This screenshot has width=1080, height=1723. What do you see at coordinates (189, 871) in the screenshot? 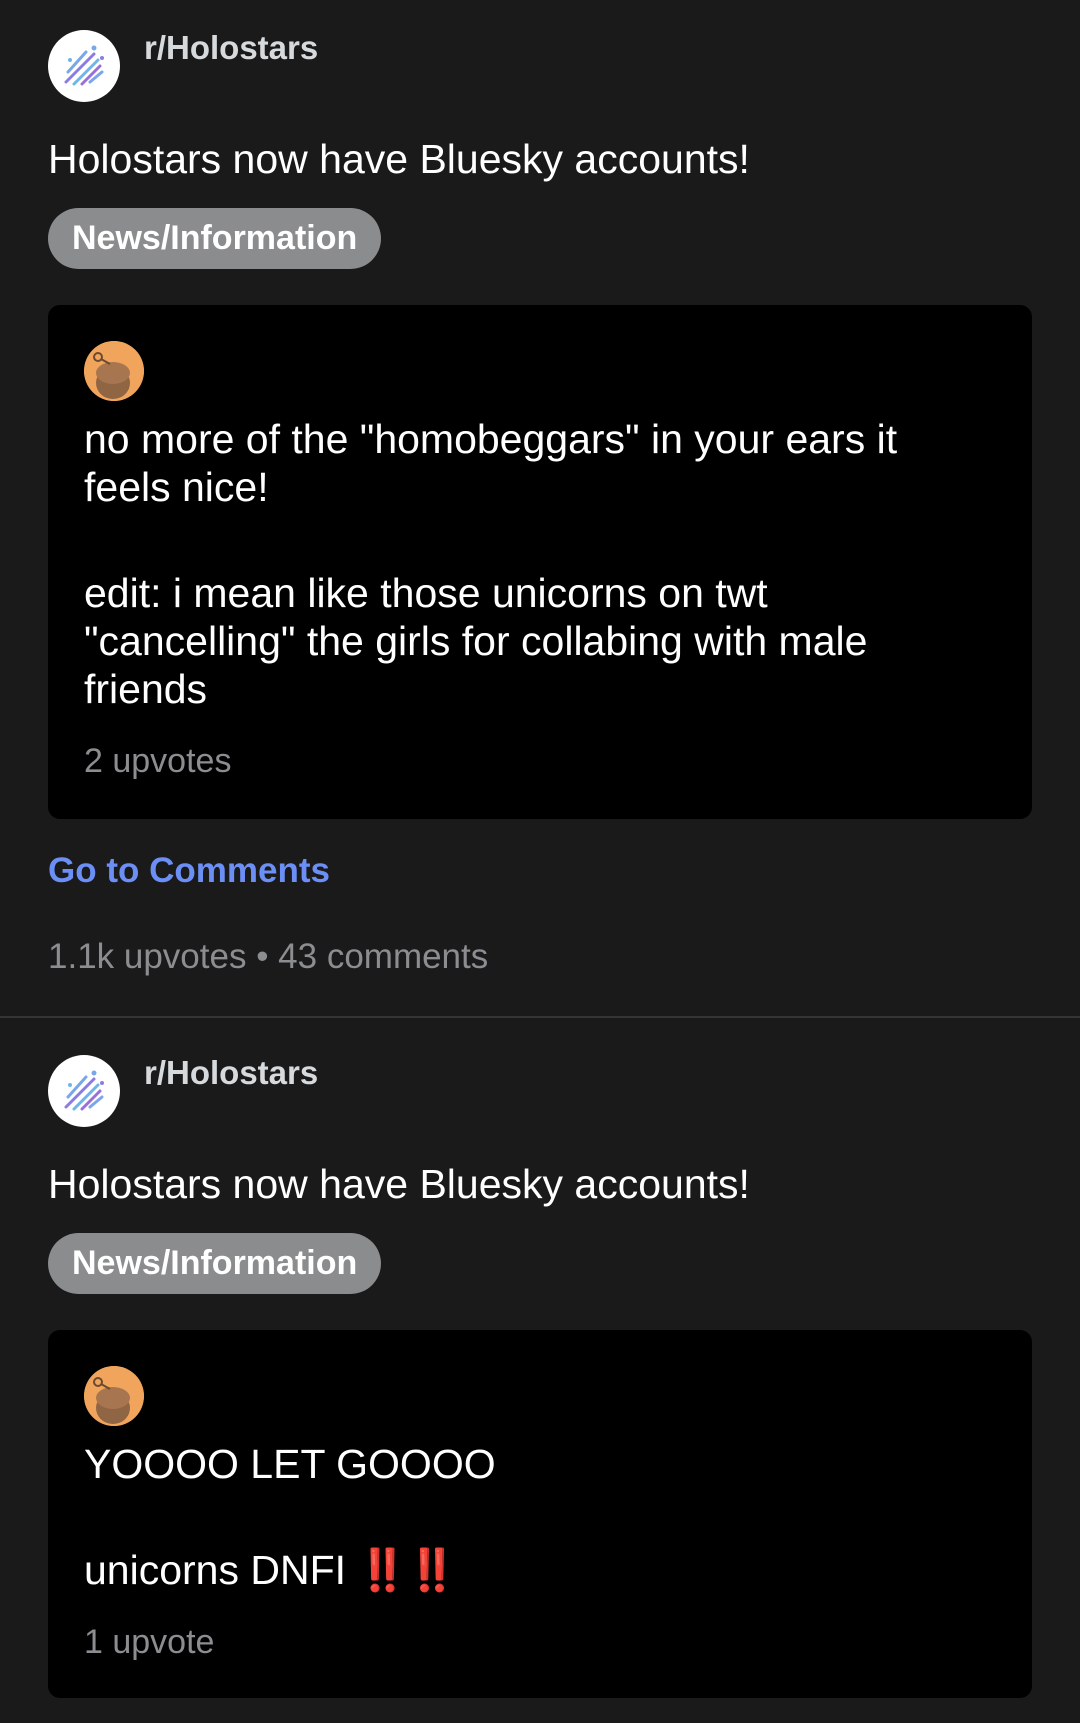
I see `go-to-comments-link: Go to Comments` at bounding box center [189, 871].